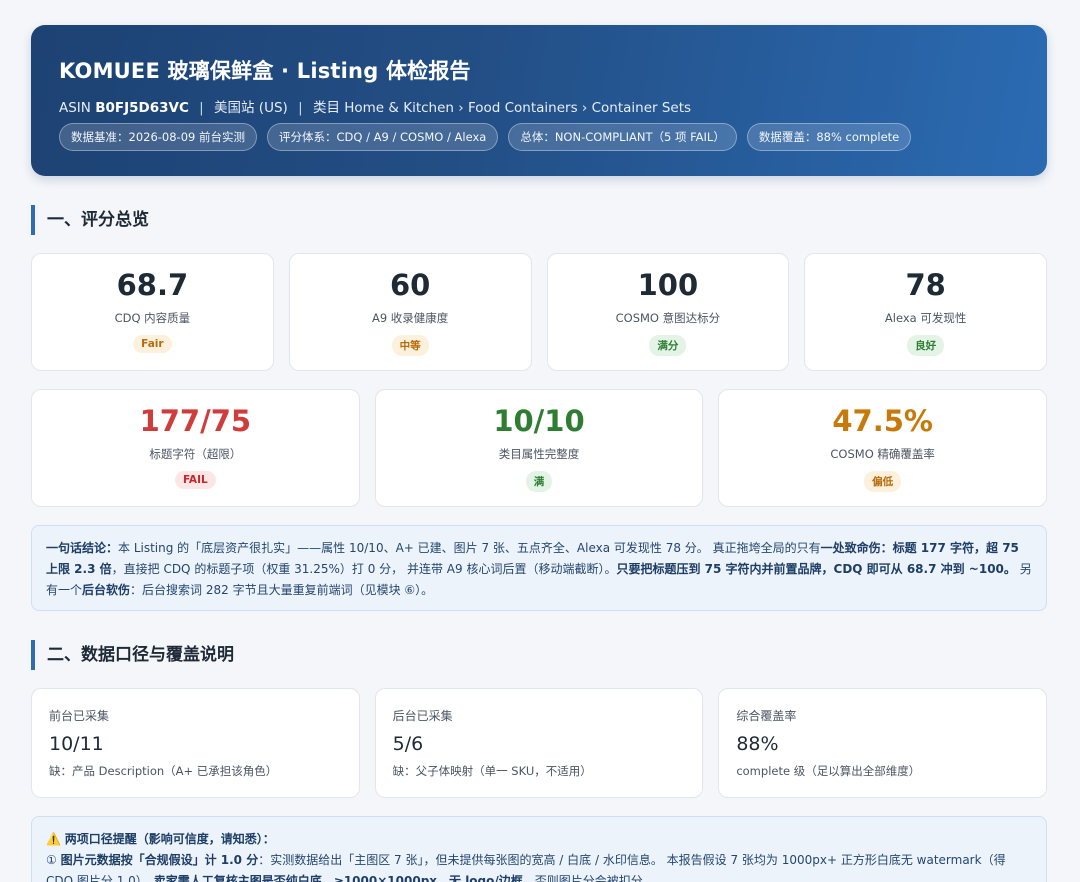 The height and width of the screenshot is (882, 1080). Describe the element at coordinates (195, 480) in the screenshot. I see `status-badge: FAIL` at that location.